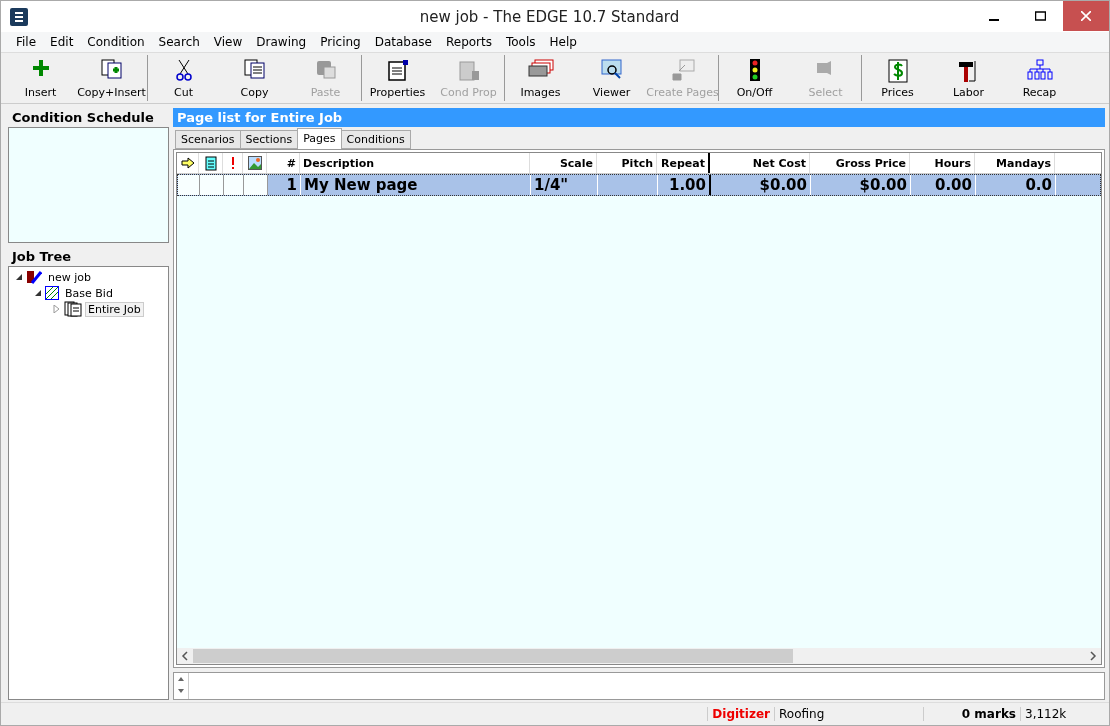  Describe the element at coordinates (83, 118) in the screenshot. I see `panel-title: Condition Schedule` at that location.